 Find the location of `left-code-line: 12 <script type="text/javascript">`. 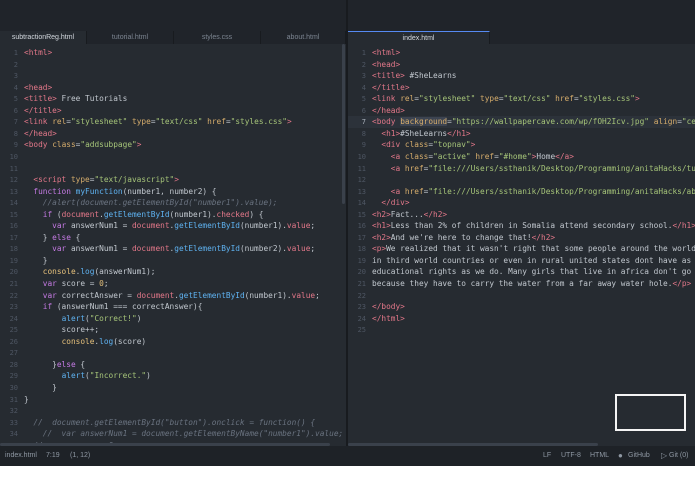

left-code-line: 12 <script type="text/javascript"> is located at coordinates (173, 180).